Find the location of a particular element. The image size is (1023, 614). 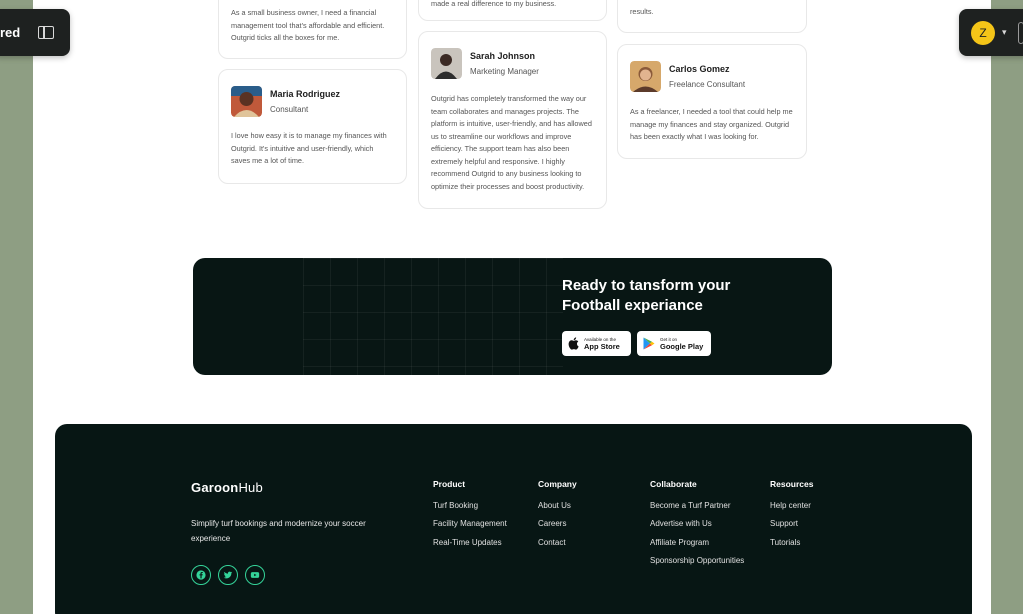

cta-grid-pattern is located at coordinates (433, 316).